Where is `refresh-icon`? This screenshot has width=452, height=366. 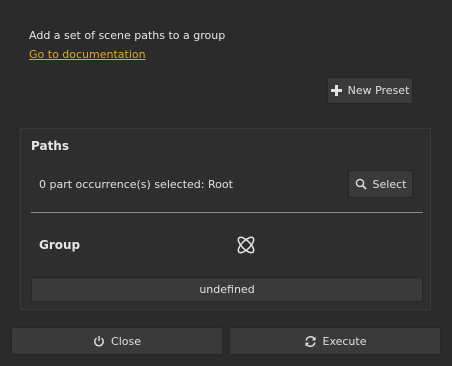 refresh-icon is located at coordinates (310, 341).